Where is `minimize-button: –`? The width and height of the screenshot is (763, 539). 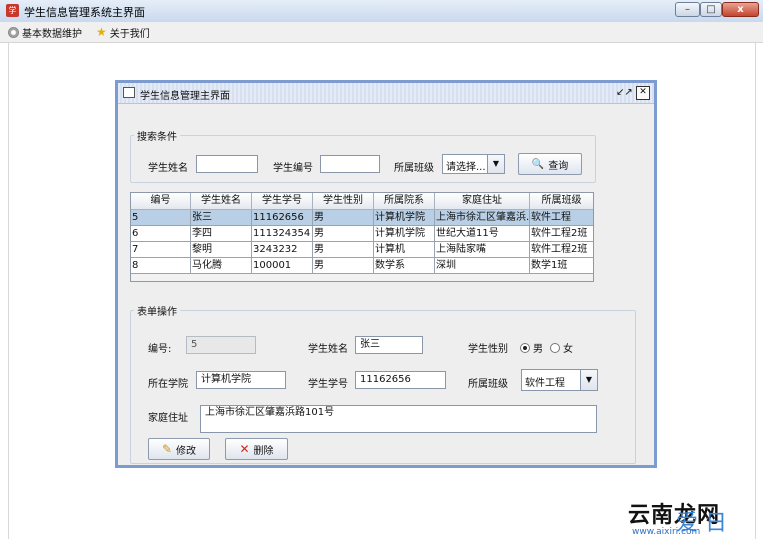 minimize-button: – is located at coordinates (687, 9).